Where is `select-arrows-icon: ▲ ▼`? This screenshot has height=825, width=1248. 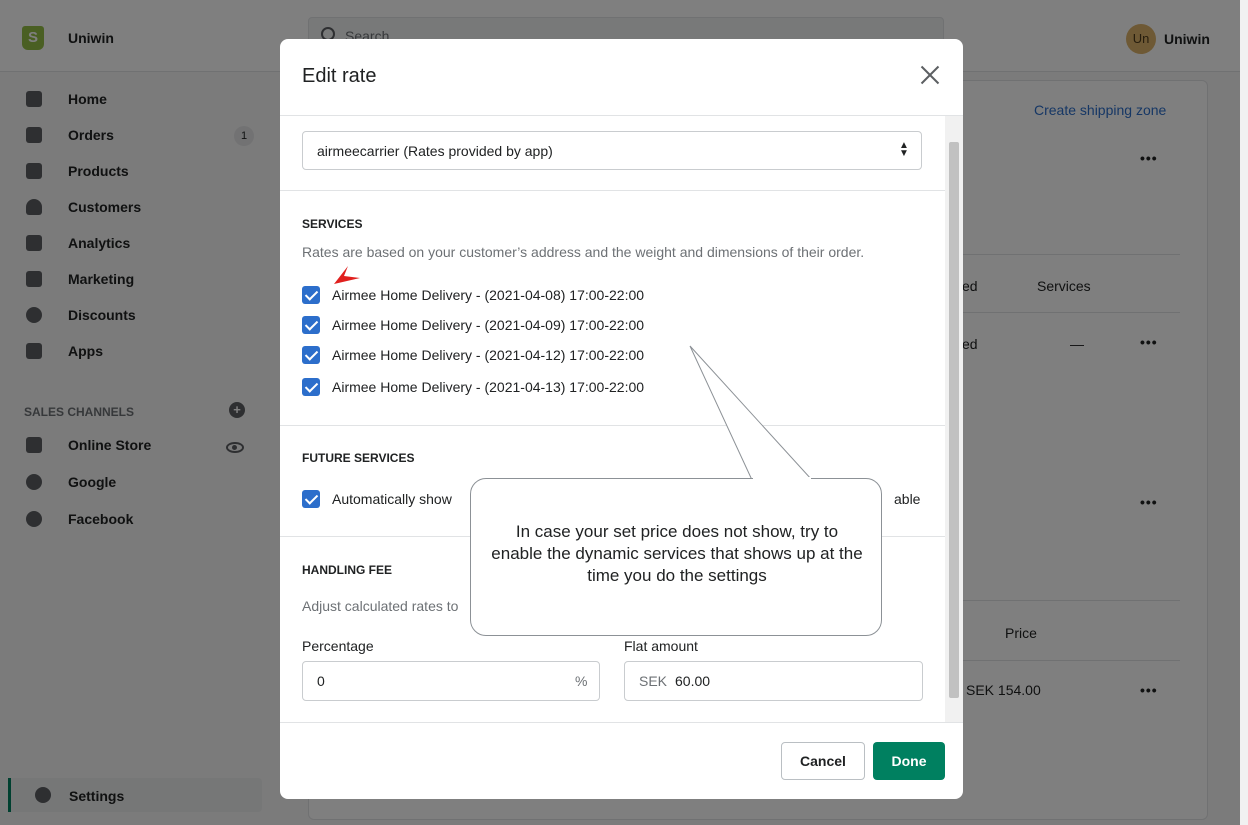 select-arrows-icon: ▲ ▼ is located at coordinates (904, 149).